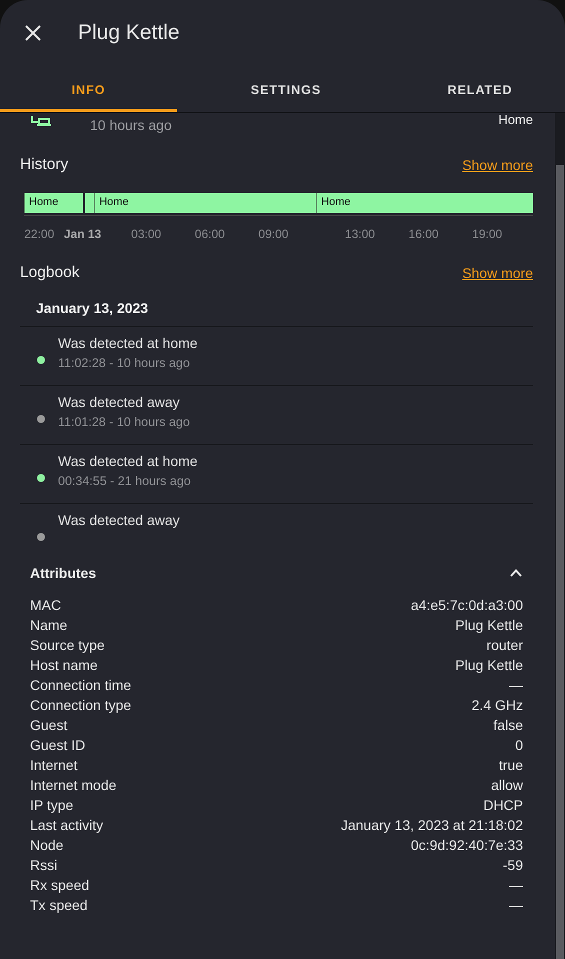 Image resolution: width=565 pixels, height=959 pixels. I want to click on last-changed-text: 10 hours ago, so click(131, 125).